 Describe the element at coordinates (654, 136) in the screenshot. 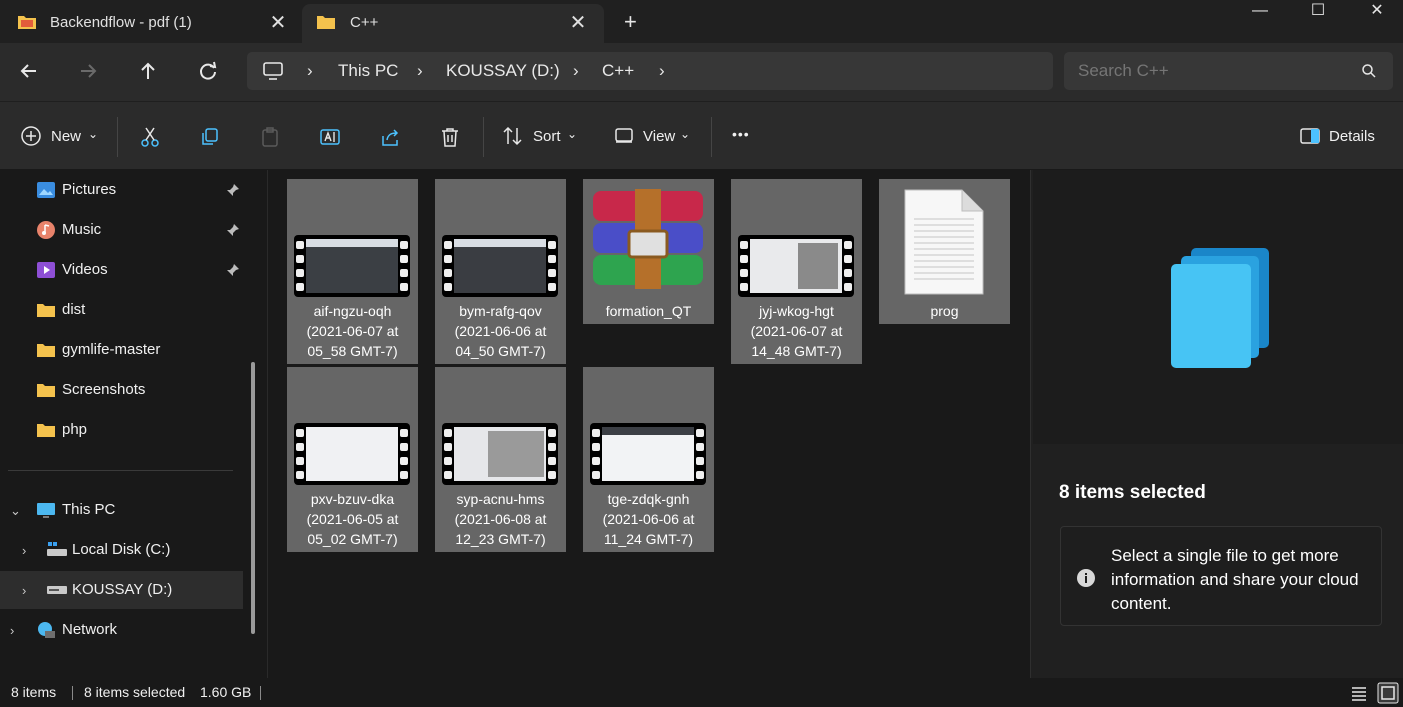

I see `view-button: View ⌄` at that location.